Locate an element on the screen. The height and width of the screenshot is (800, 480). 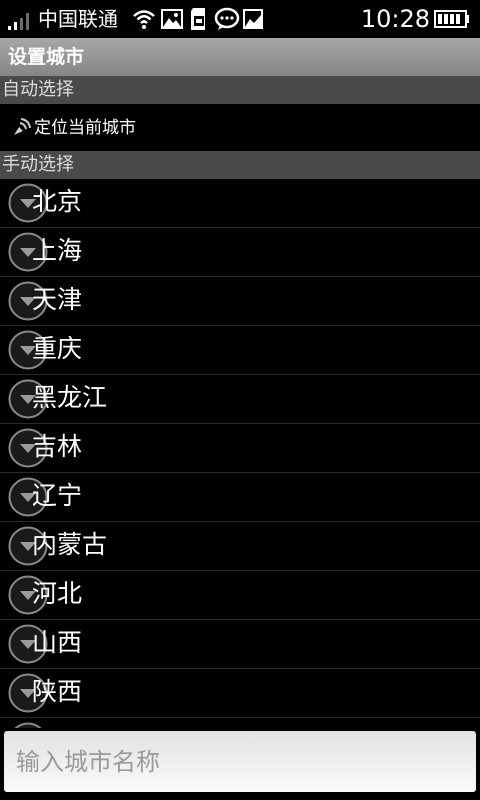
list-item: 辽宁 is located at coordinates (240, 497).